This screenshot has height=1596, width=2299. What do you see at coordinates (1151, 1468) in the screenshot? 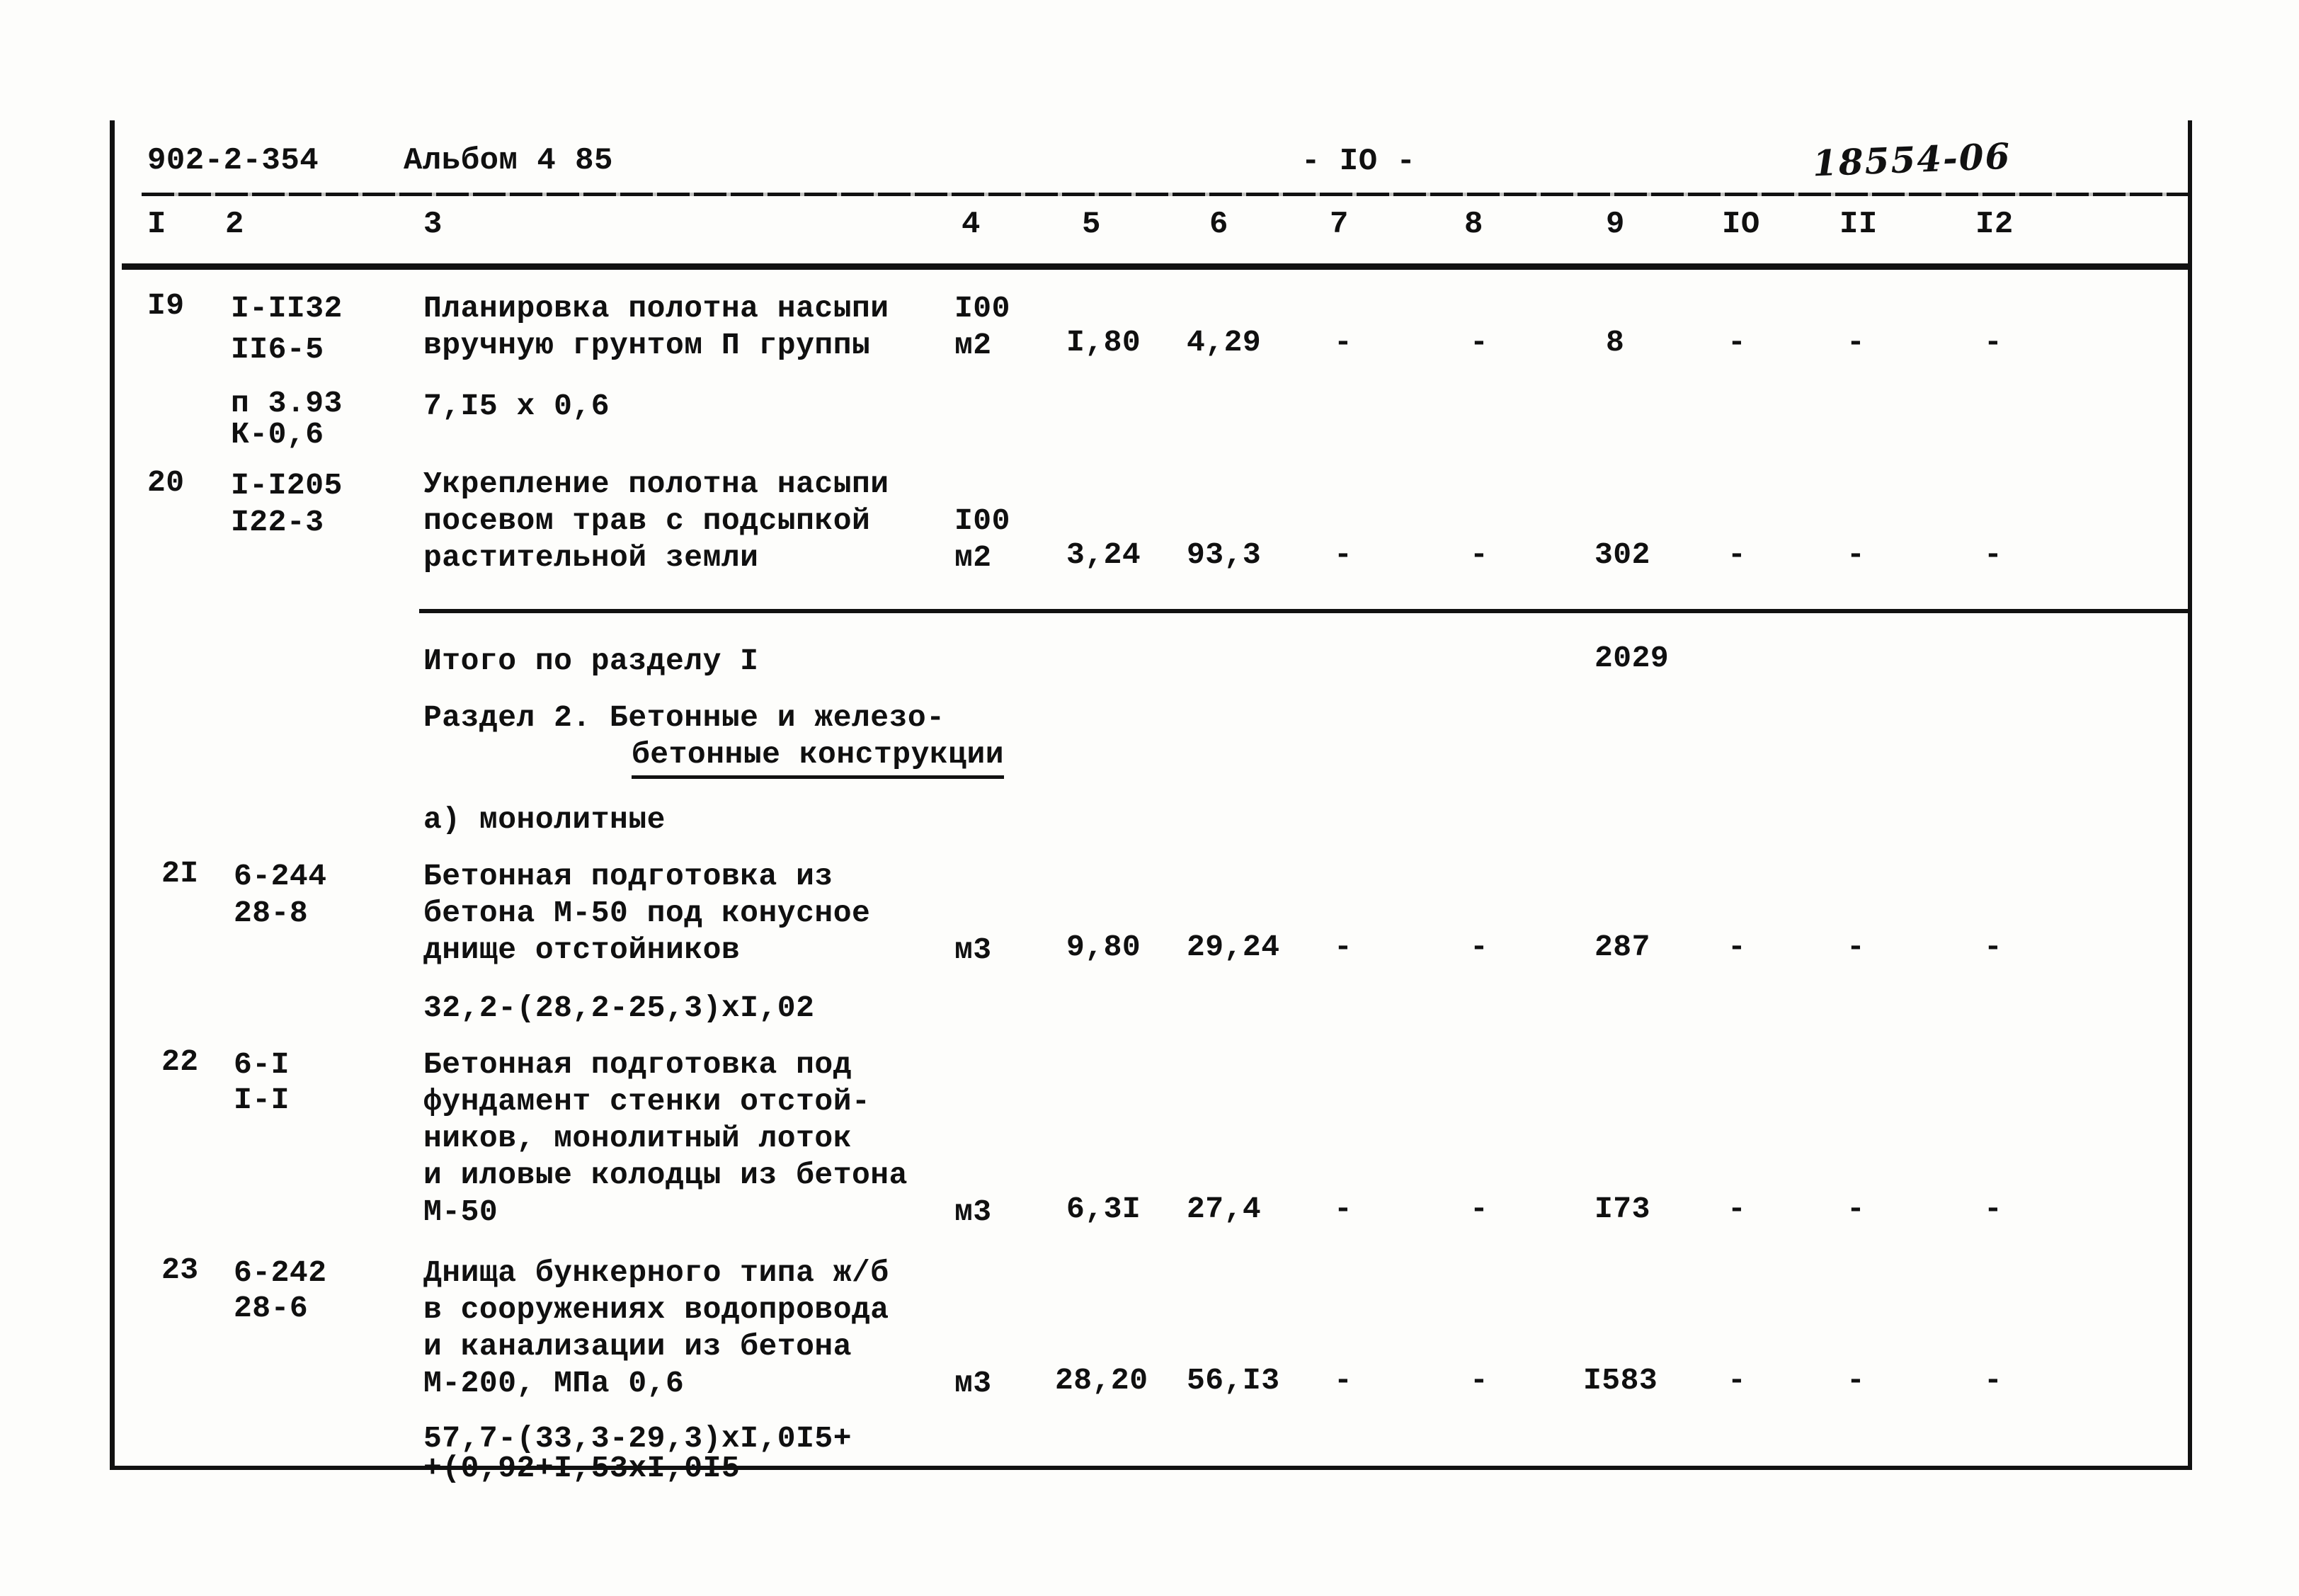
I see `page-frame-bottom-border` at bounding box center [1151, 1468].